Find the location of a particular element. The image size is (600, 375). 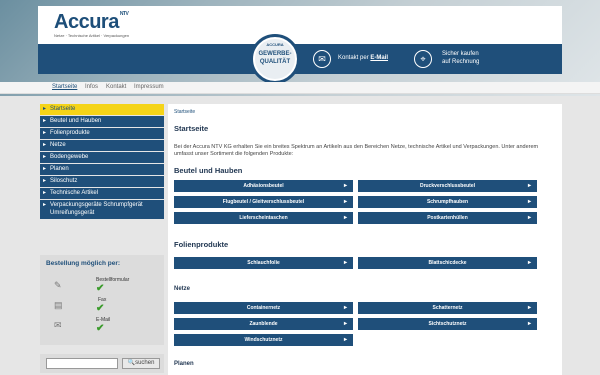

topnav-infos: Infos is located at coordinates (91, 87).